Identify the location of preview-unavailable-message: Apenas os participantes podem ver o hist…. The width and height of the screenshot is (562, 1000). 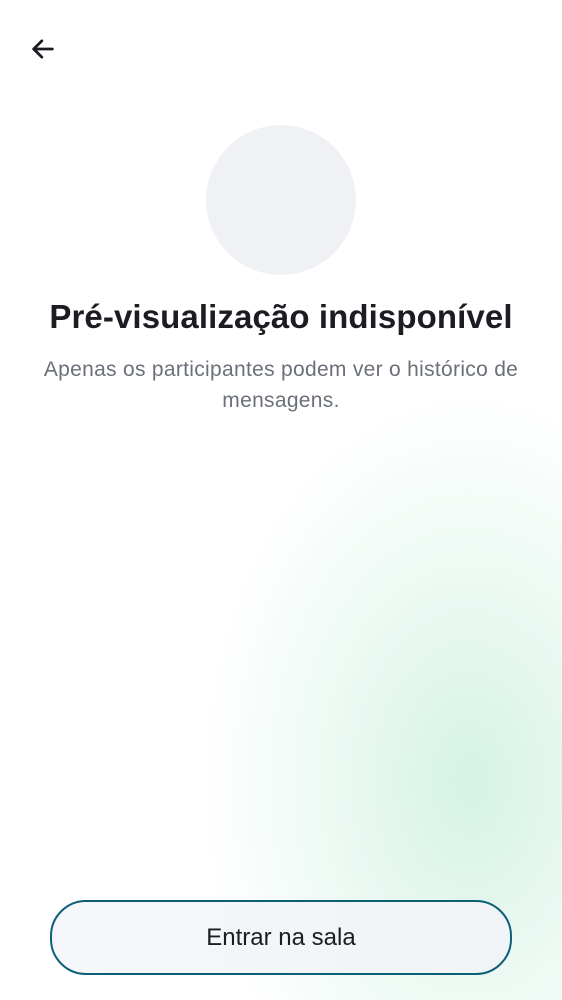
(281, 385).